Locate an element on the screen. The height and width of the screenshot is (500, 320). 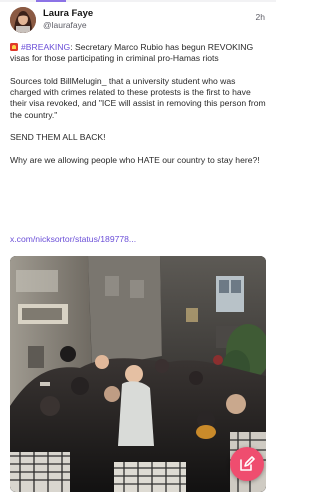
siren-icon is located at coordinates (14, 47).